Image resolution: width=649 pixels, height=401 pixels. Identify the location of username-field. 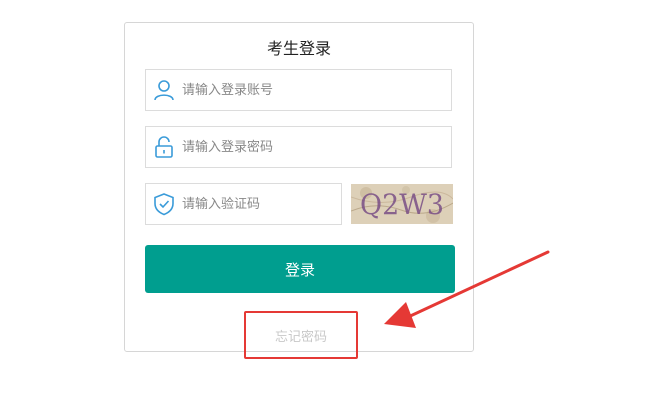
(298, 90).